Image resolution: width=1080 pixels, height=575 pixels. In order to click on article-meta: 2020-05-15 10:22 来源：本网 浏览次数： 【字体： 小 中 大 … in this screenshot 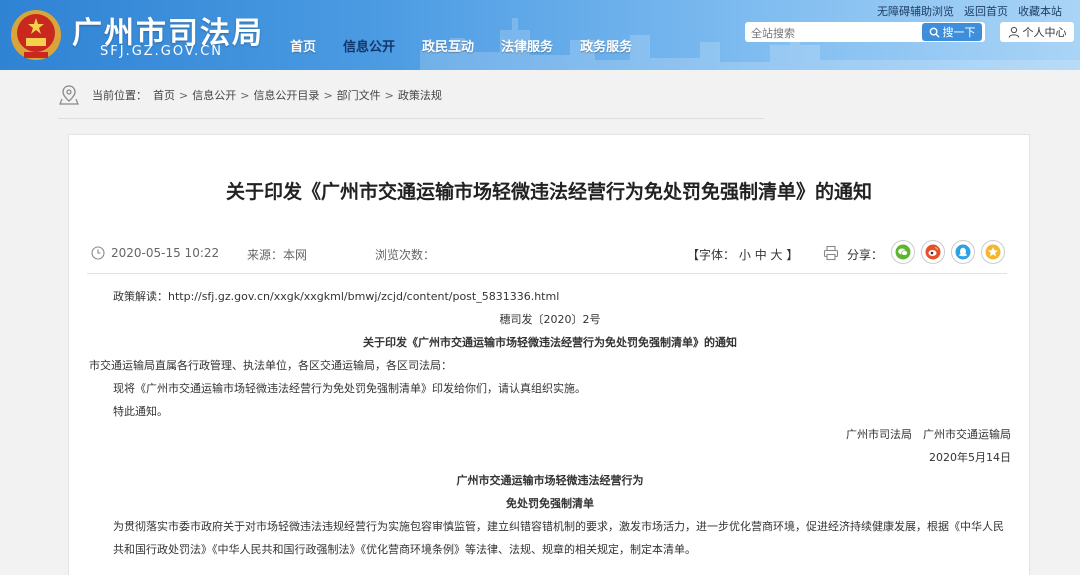, I will do `click(551, 252)`.